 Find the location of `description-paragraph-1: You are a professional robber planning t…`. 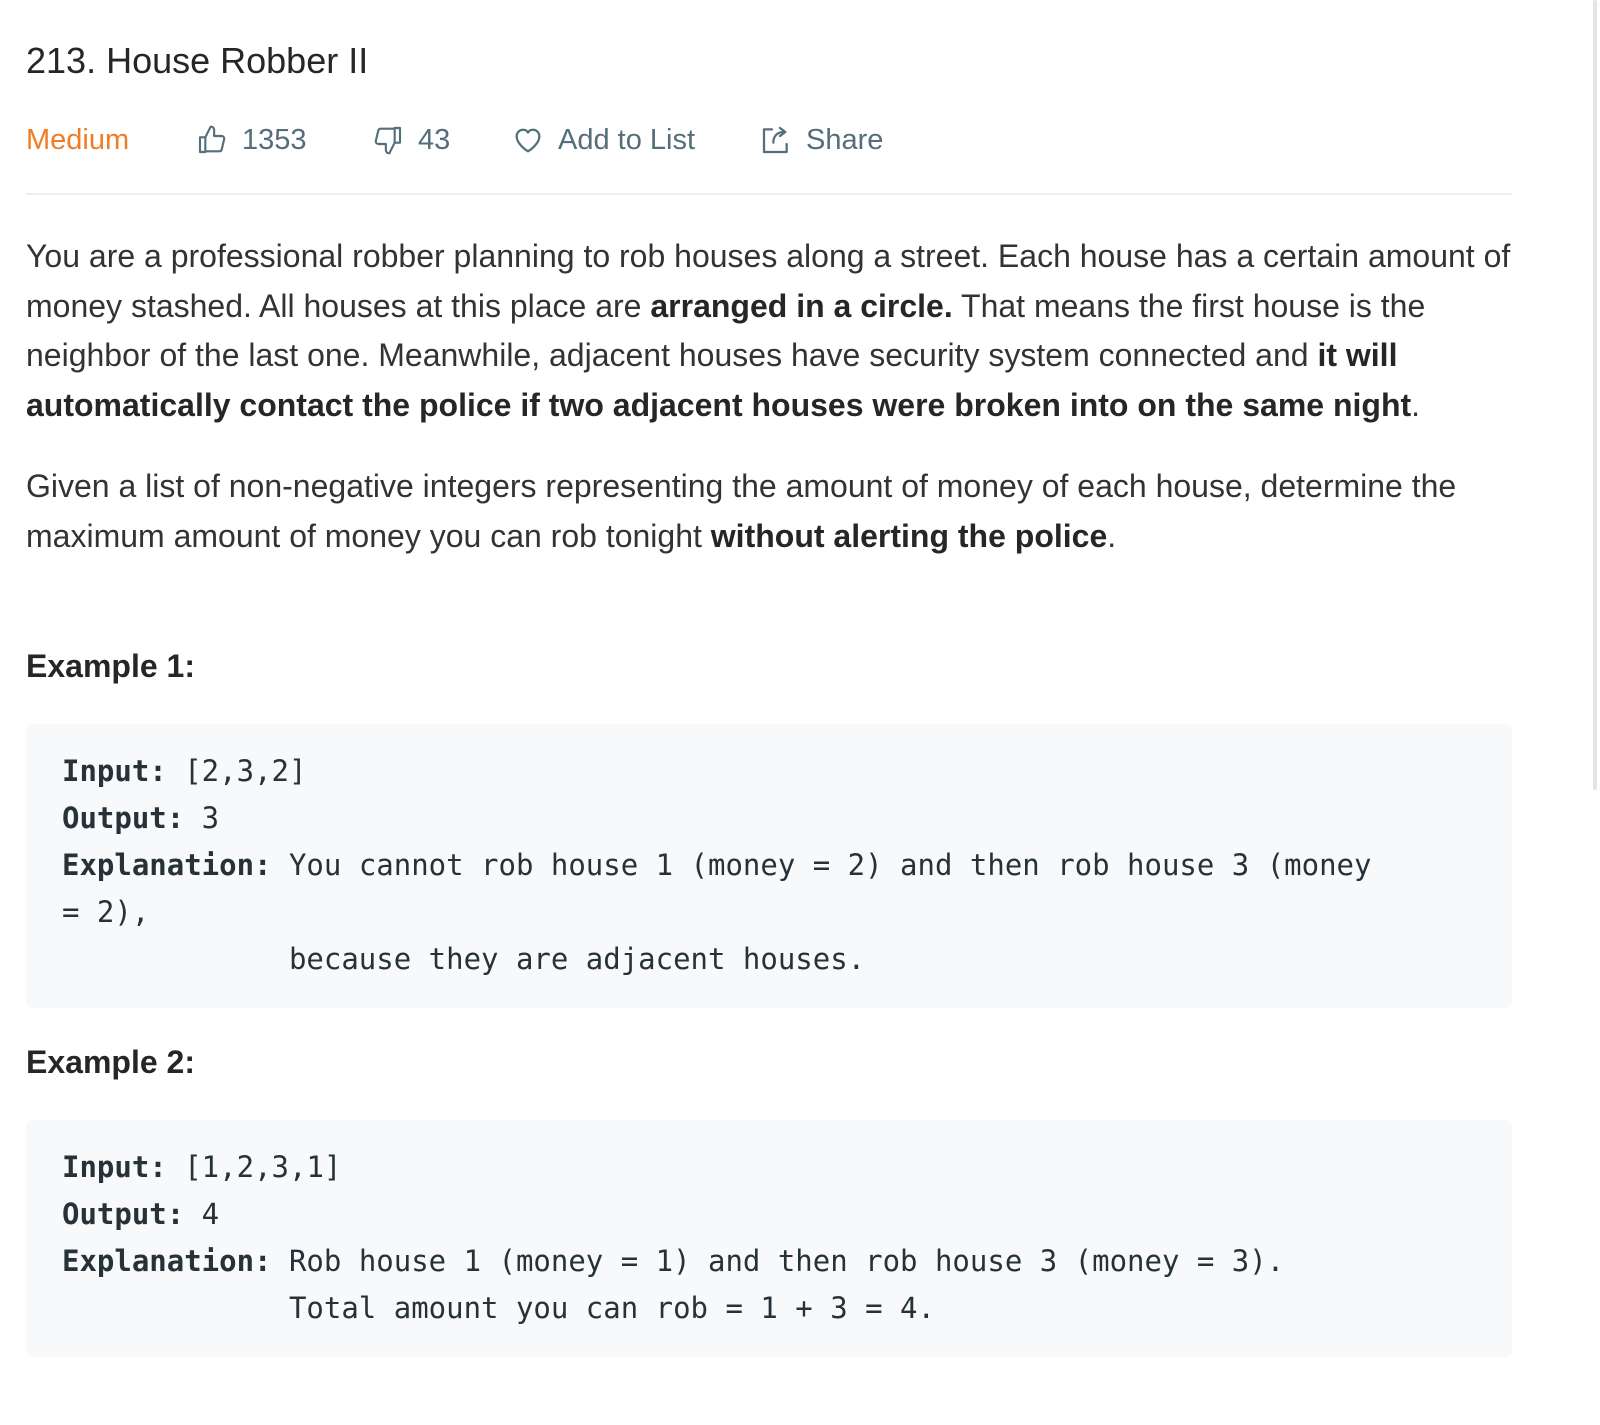

description-paragraph-1: You are a professional robber planning t… is located at coordinates (769, 331).